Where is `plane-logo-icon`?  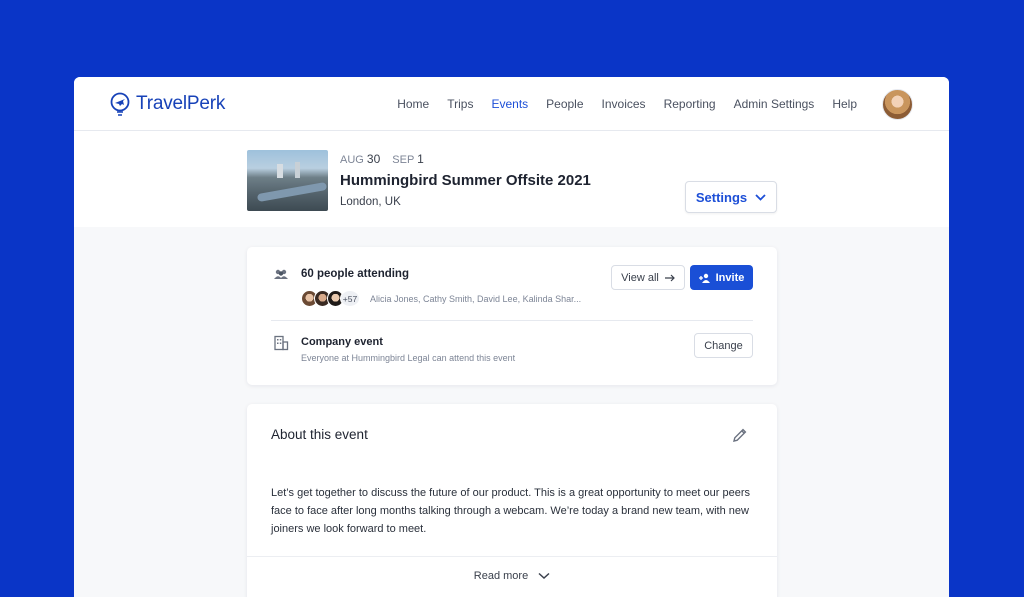 plane-logo-icon is located at coordinates (120, 104).